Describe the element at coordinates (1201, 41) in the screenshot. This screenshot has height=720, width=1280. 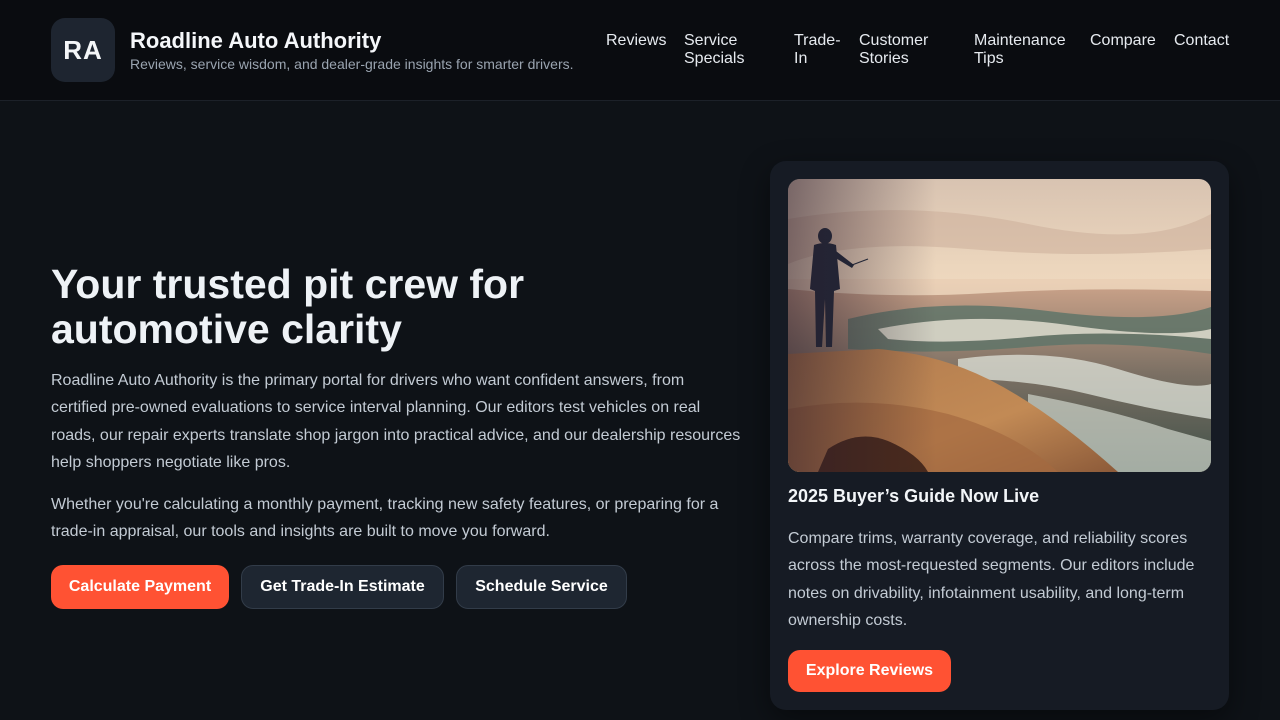
I see `nav-contact: Contact` at that location.